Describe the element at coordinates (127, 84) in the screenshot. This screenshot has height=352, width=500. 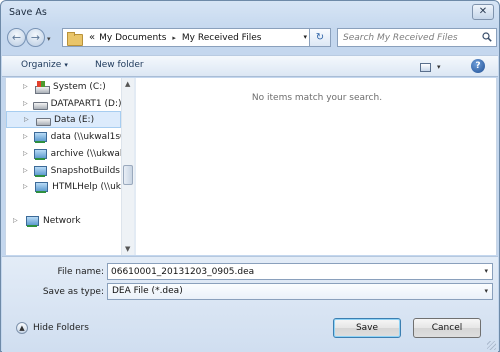
I see `scroll-up-icon: ▲` at that location.